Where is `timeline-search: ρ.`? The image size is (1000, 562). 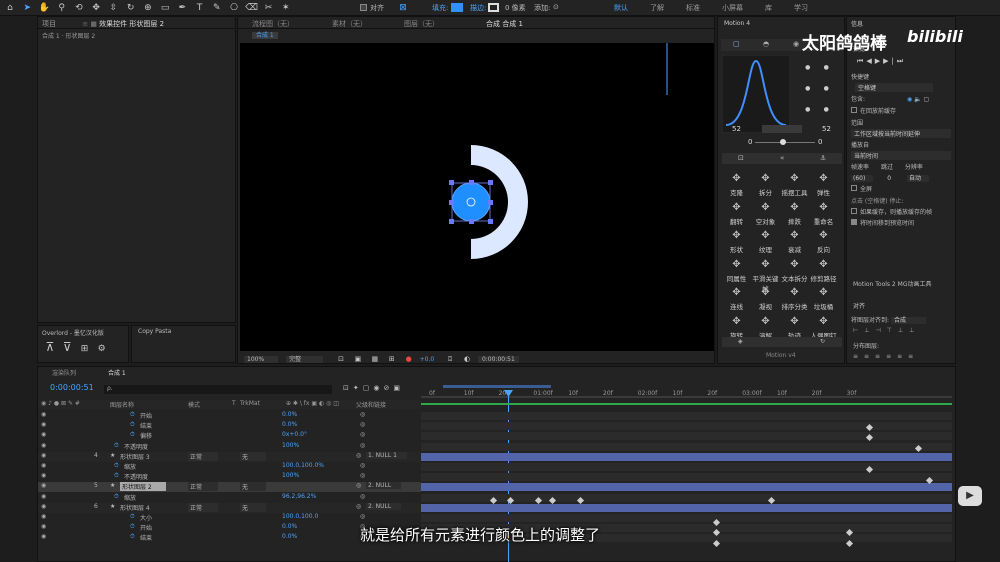
timeline-search: ρ. is located at coordinates (218, 389).